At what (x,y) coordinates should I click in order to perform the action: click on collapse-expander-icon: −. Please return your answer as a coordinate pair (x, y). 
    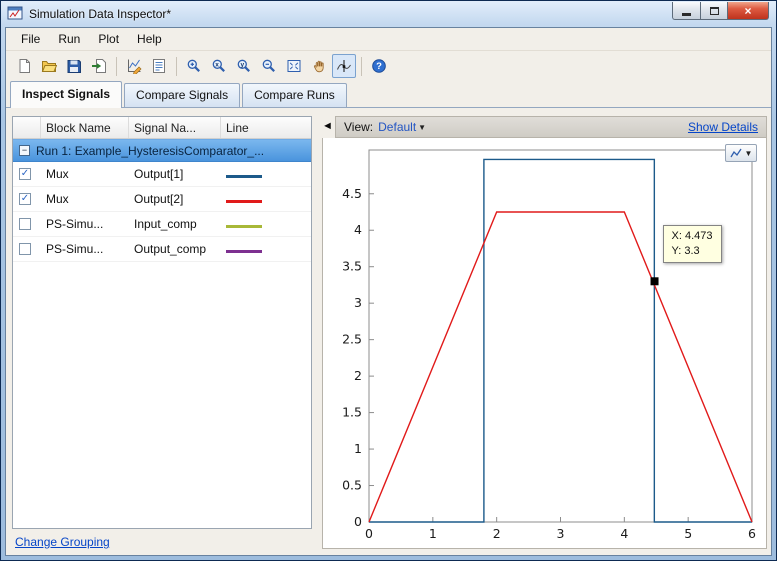
    Looking at the image, I should click on (24, 150).